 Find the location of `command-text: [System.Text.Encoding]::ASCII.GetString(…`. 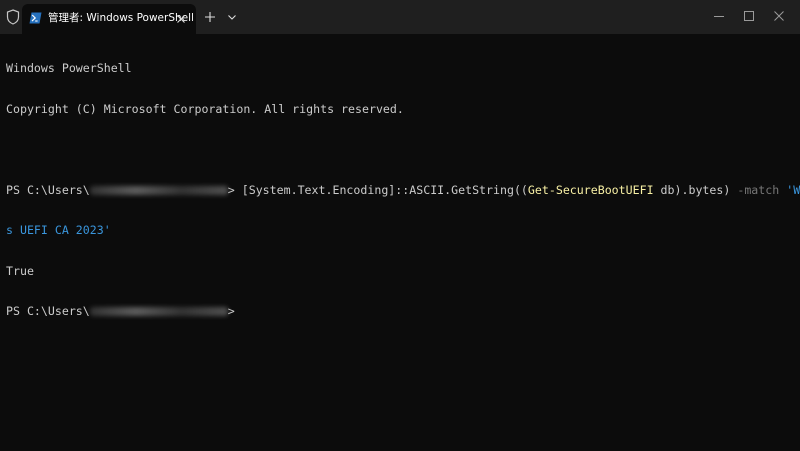

command-text: [System.Text.Encoding]::ASCII.GetString(… is located at coordinates (381, 189).